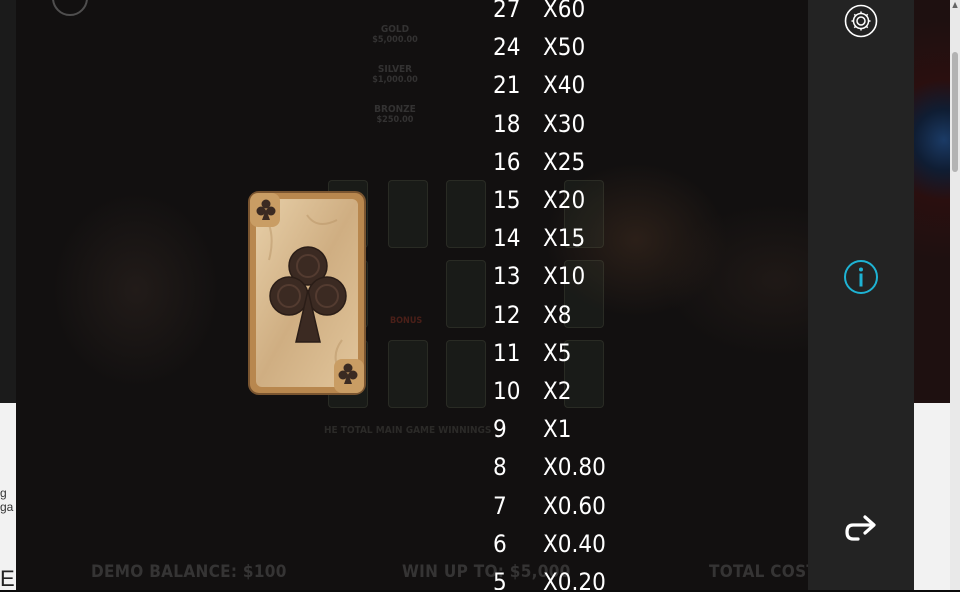 This screenshot has width=960, height=592. Describe the element at coordinates (500, 467) in the screenshot. I see `symbol-count: 8` at that location.